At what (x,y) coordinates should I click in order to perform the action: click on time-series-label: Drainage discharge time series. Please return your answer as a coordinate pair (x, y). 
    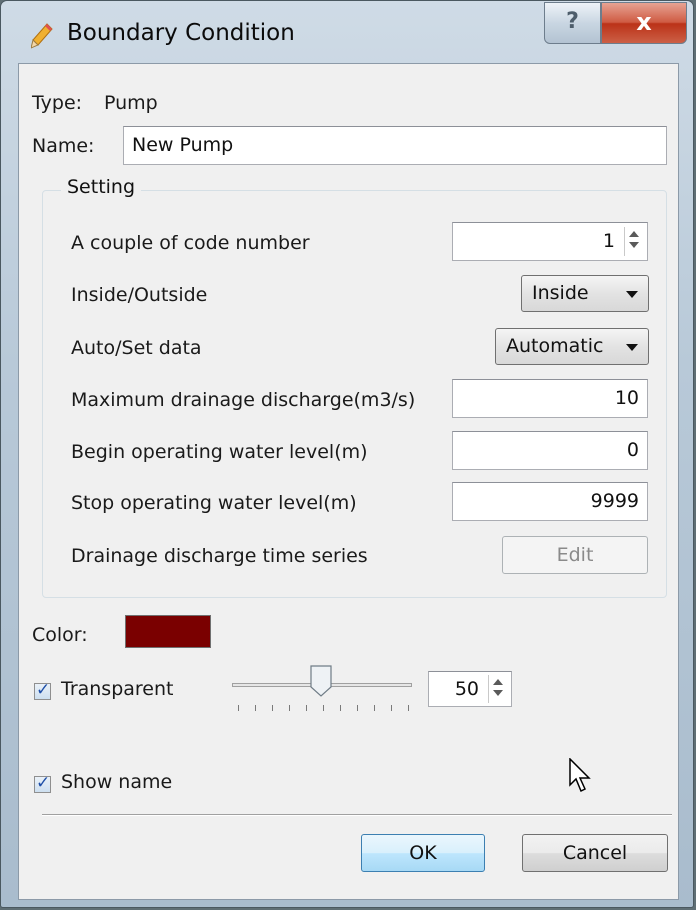
    Looking at the image, I should click on (219, 556).